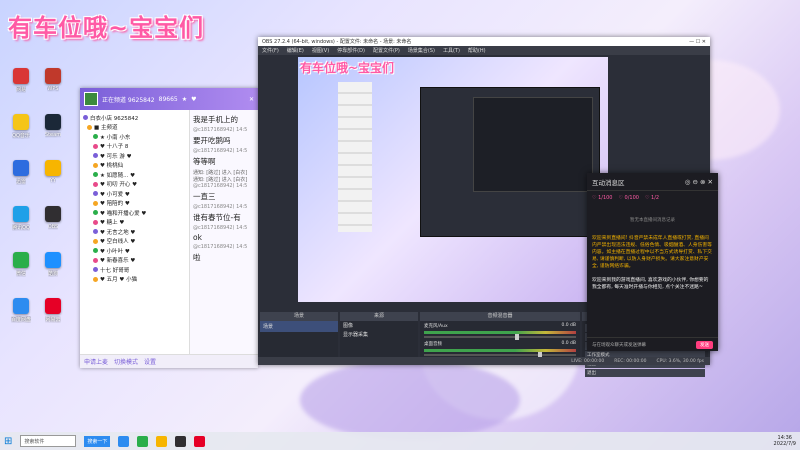 Image resolution: width=800 pixels, height=450 pixels. Describe the element at coordinates (21, 269) in the screenshot. I see `desktop-icon: 微信` at that location.